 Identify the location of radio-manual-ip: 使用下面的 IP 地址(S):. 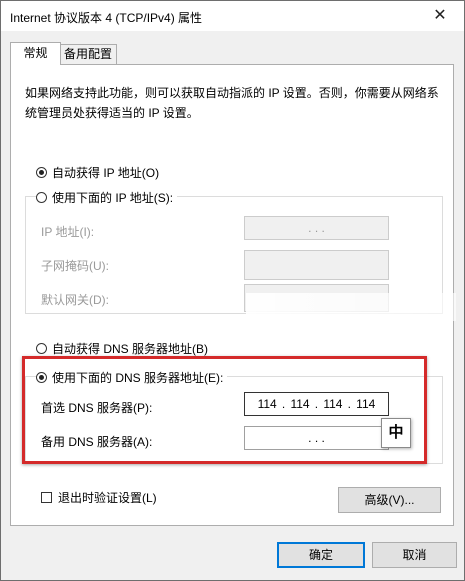
(107, 197).